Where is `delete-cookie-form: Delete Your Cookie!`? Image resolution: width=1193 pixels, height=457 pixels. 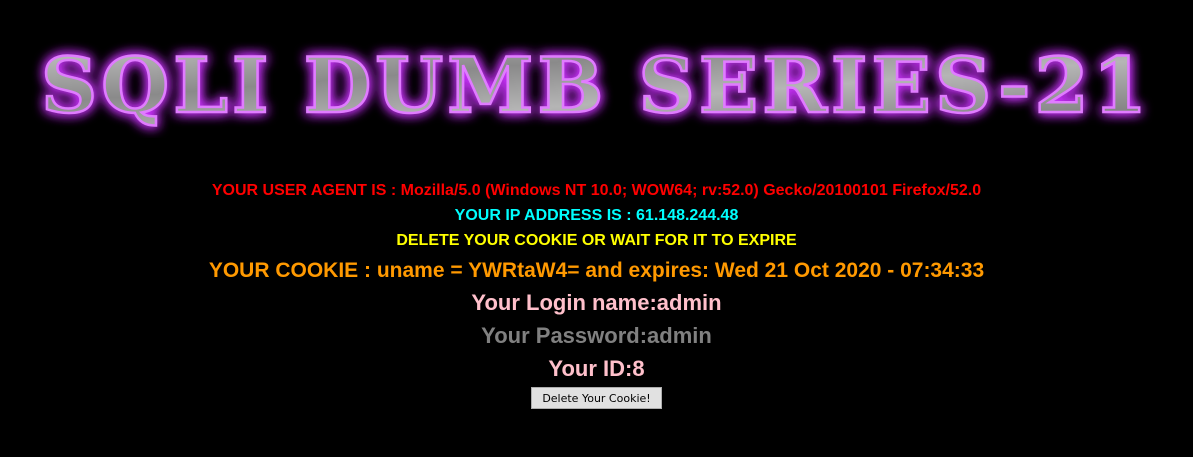 delete-cookie-form: Delete Your Cookie! is located at coordinates (596, 398).